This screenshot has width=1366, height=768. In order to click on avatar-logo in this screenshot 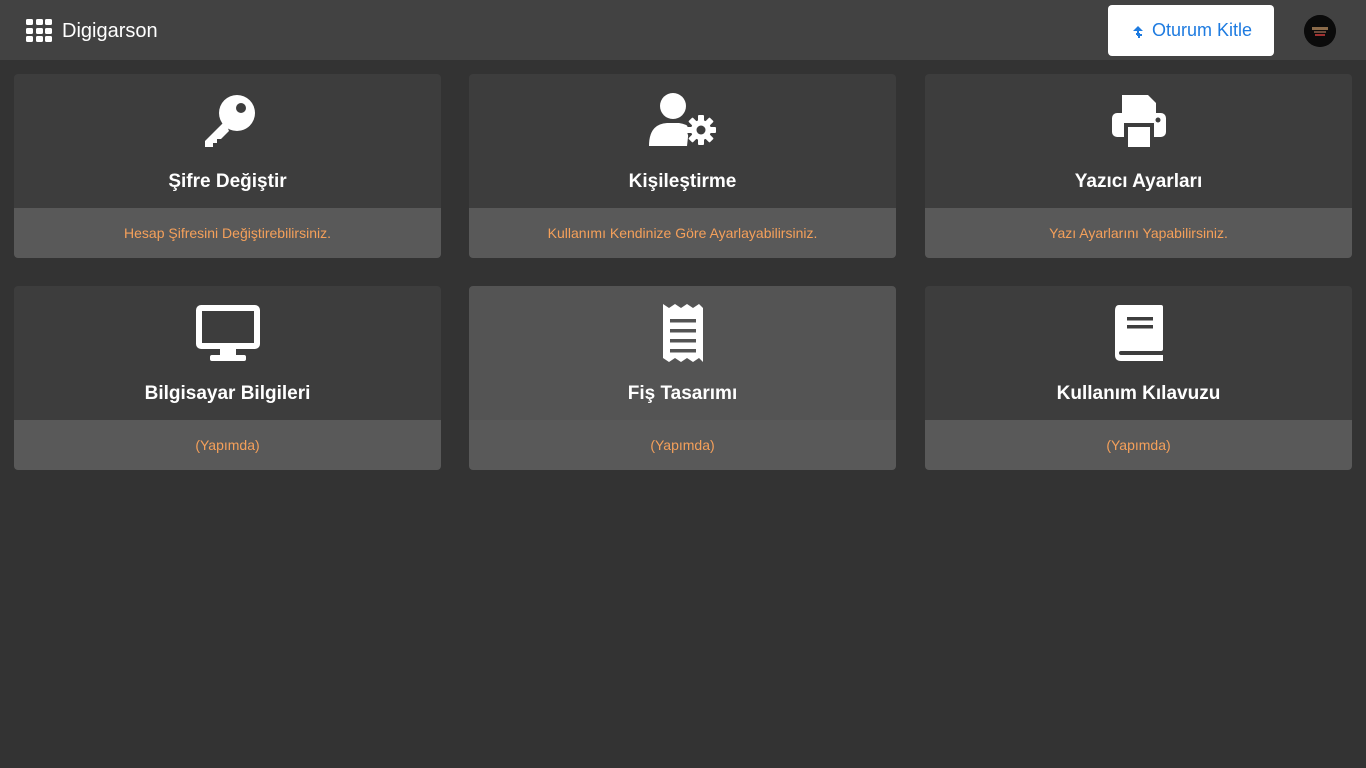, I will do `click(1320, 31)`.